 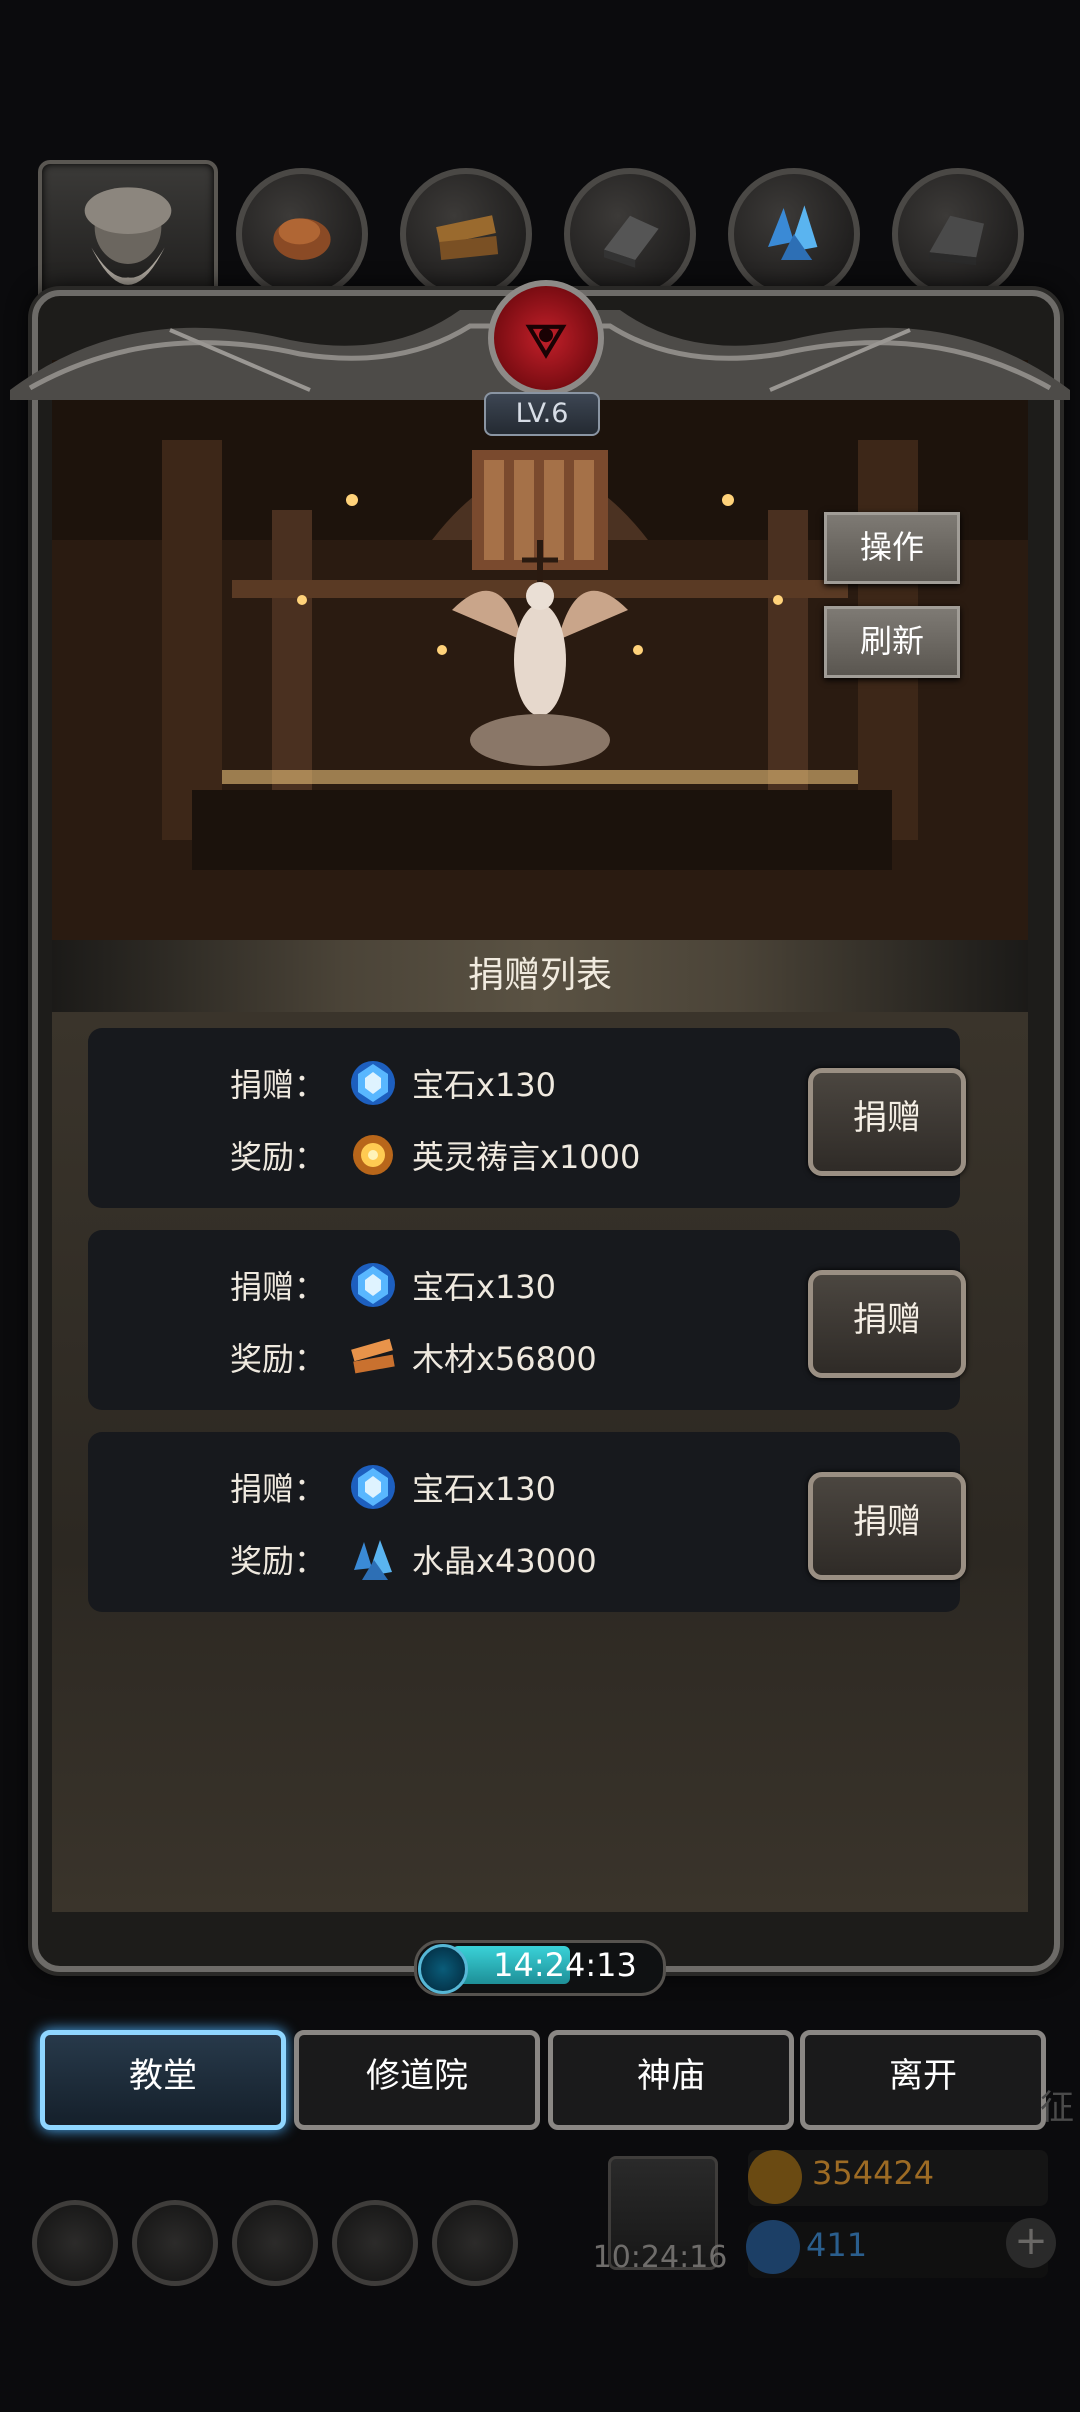 What do you see at coordinates (373, 1155) in the screenshot?
I see `hero-prayer-icon` at bounding box center [373, 1155].